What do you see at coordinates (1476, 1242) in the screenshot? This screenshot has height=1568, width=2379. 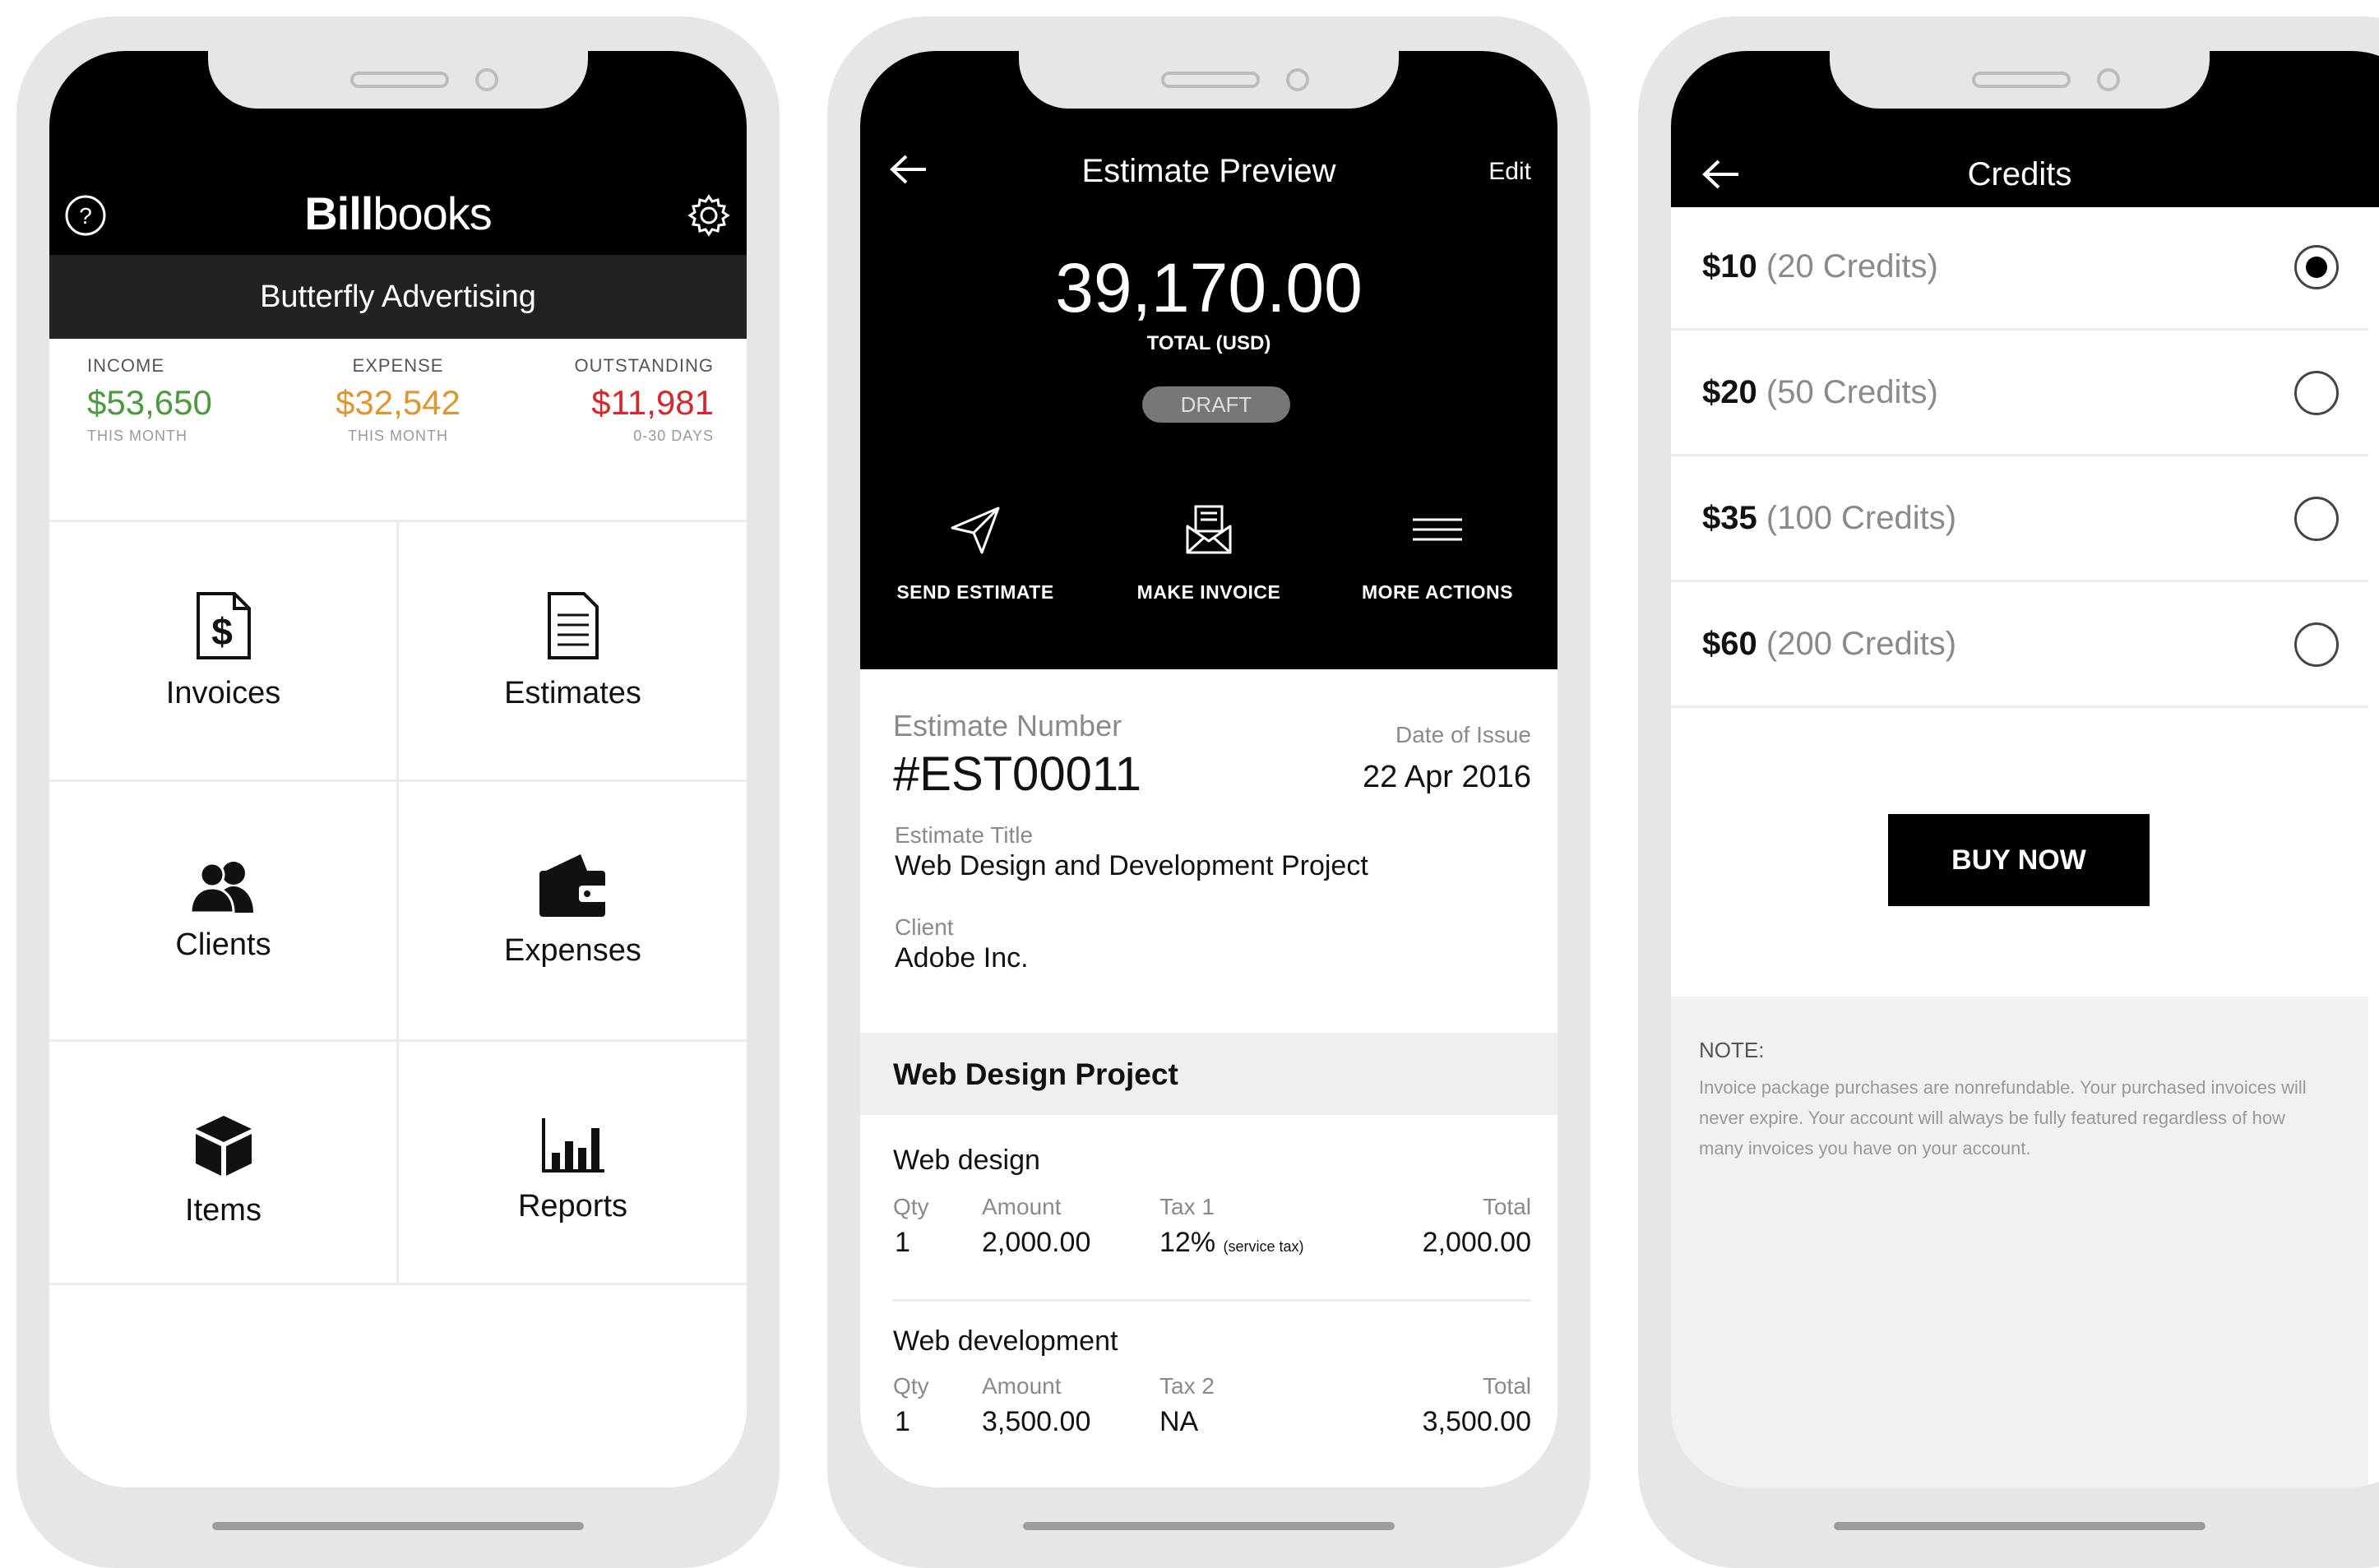 I see `total-value: 2,000.00` at bounding box center [1476, 1242].